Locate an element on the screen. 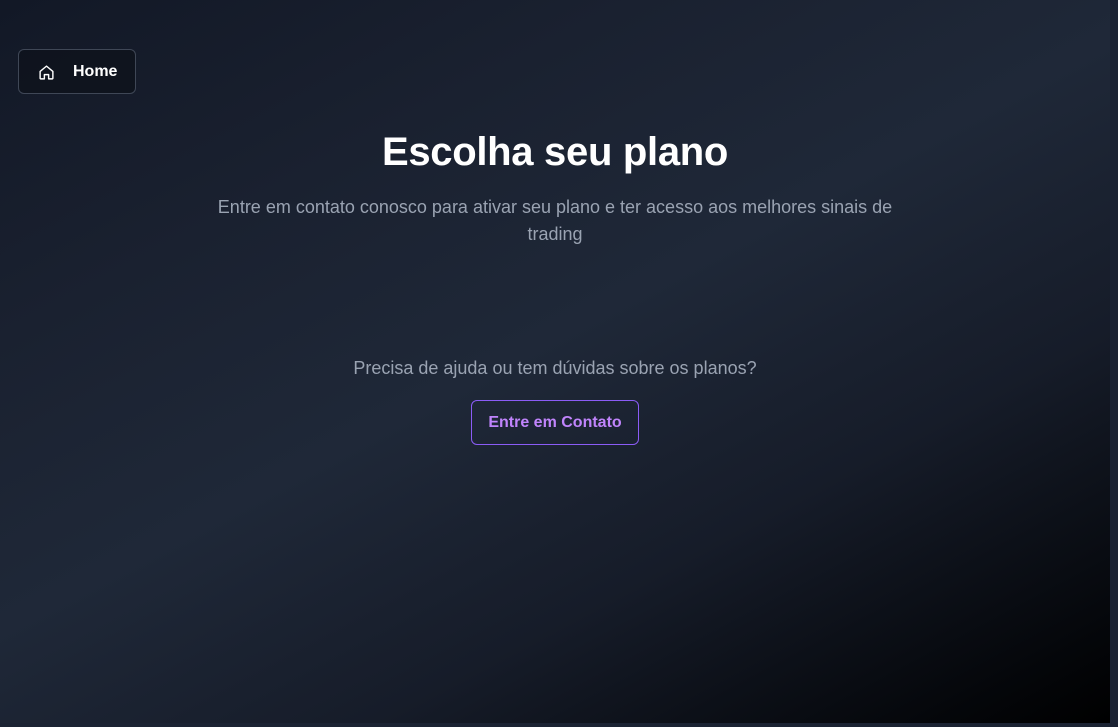 This screenshot has width=1118, height=727. page-title: Escolha seu plano is located at coordinates (555, 152).